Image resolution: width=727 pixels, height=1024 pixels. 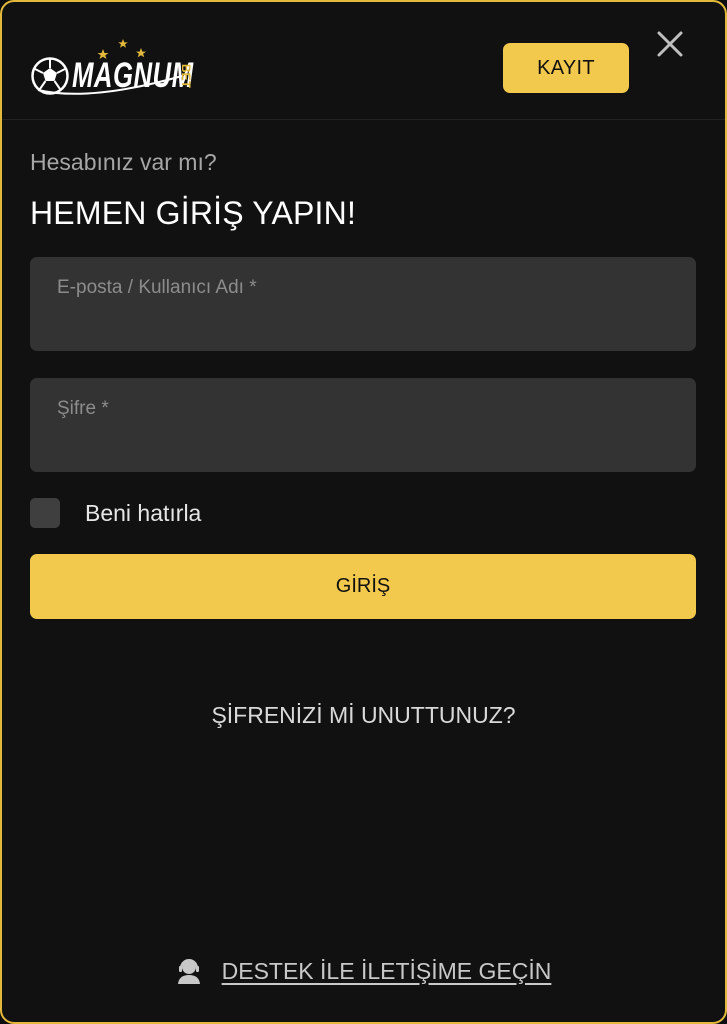 What do you see at coordinates (186, 76) in the screenshot?
I see `logo-subtext: BET` at bounding box center [186, 76].